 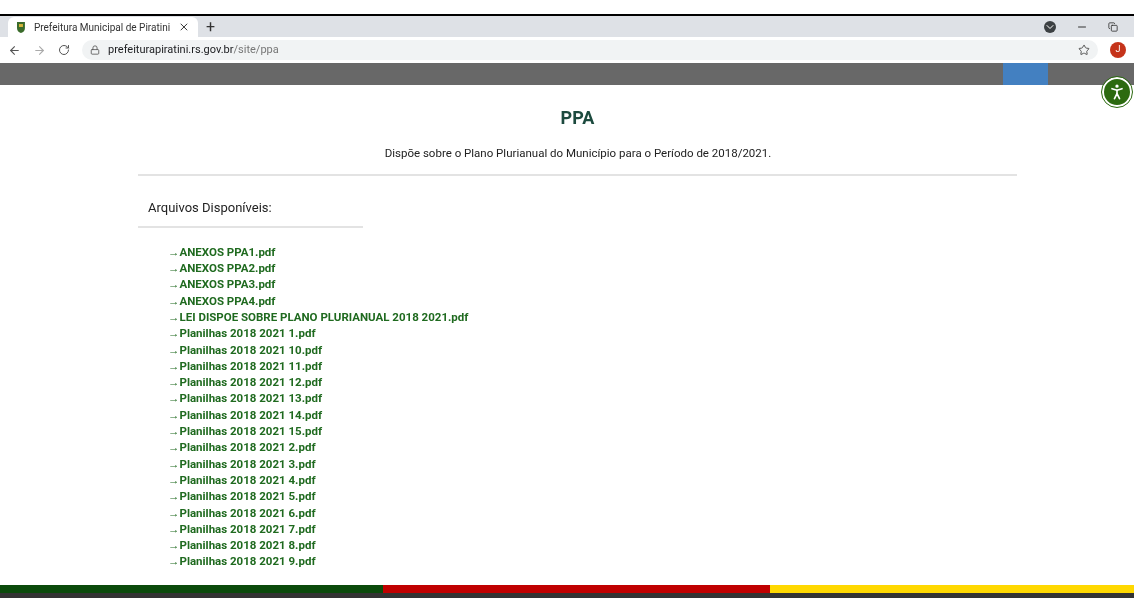 I want to click on file-link: →Planilhas 2018 2021 1.pdf, so click(x=242, y=333).